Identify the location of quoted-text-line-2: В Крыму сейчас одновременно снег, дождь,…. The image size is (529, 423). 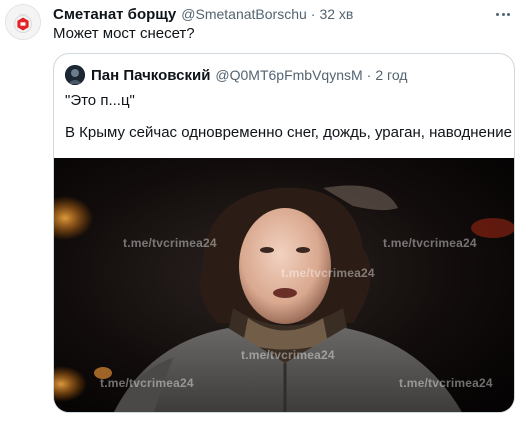
(288, 132).